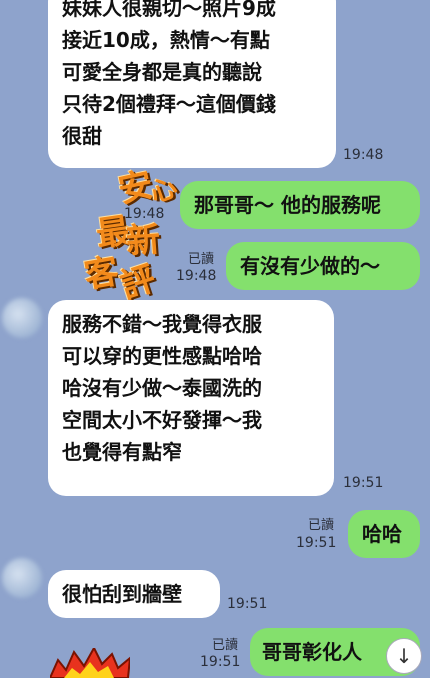 The image size is (430, 678). Describe the element at coordinates (134, 594) in the screenshot. I see `incoming-message-bubble: 很怕刮到牆壁` at that location.